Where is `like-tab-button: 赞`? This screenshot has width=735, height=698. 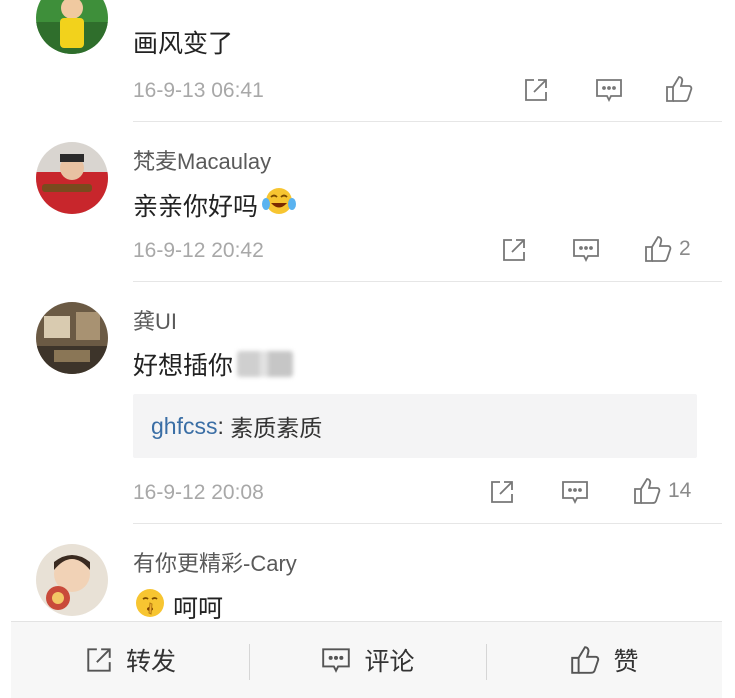 like-tab-button: 赞 is located at coordinates (604, 660).